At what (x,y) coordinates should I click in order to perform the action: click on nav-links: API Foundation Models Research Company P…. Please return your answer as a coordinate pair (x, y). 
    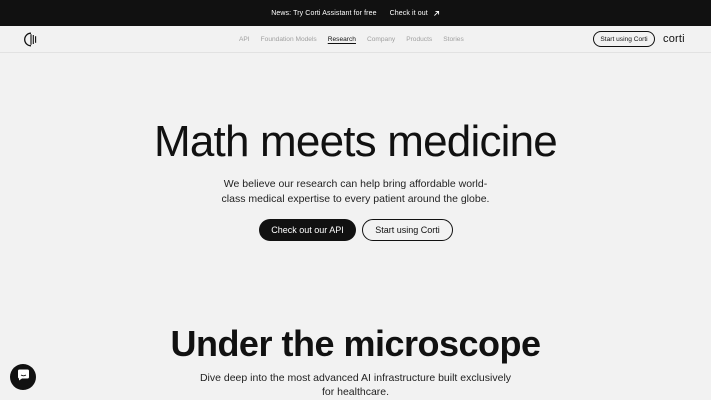
    Looking at the image, I should click on (351, 39).